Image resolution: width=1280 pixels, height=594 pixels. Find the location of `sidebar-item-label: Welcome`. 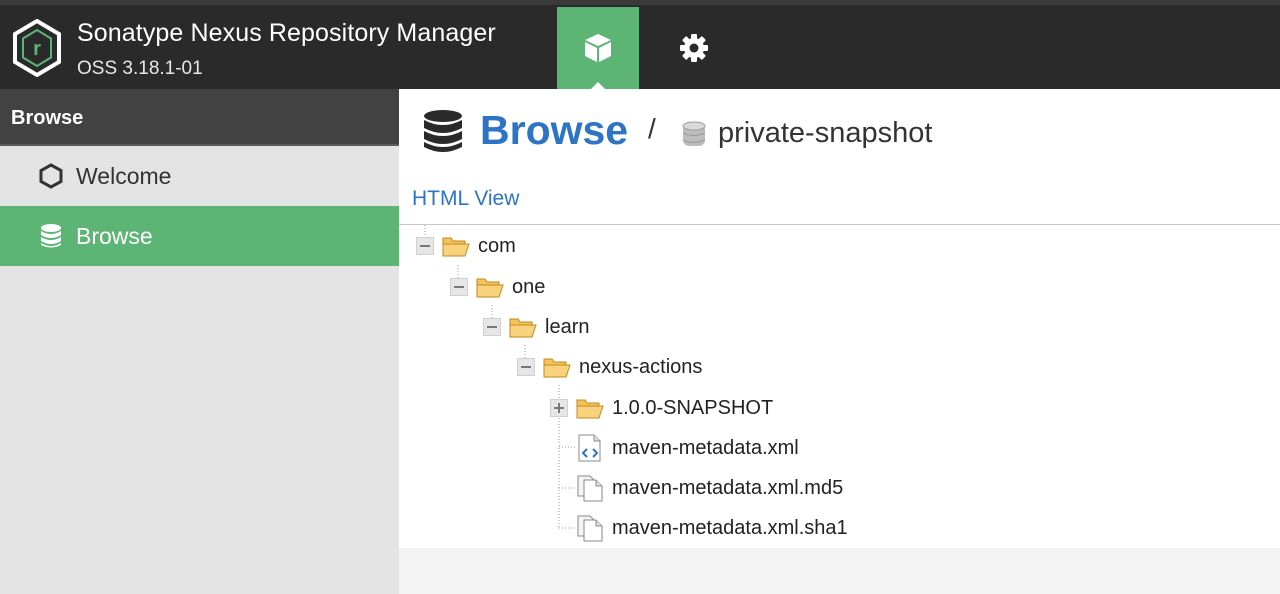

sidebar-item-label: Welcome is located at coordinates (124, 175).